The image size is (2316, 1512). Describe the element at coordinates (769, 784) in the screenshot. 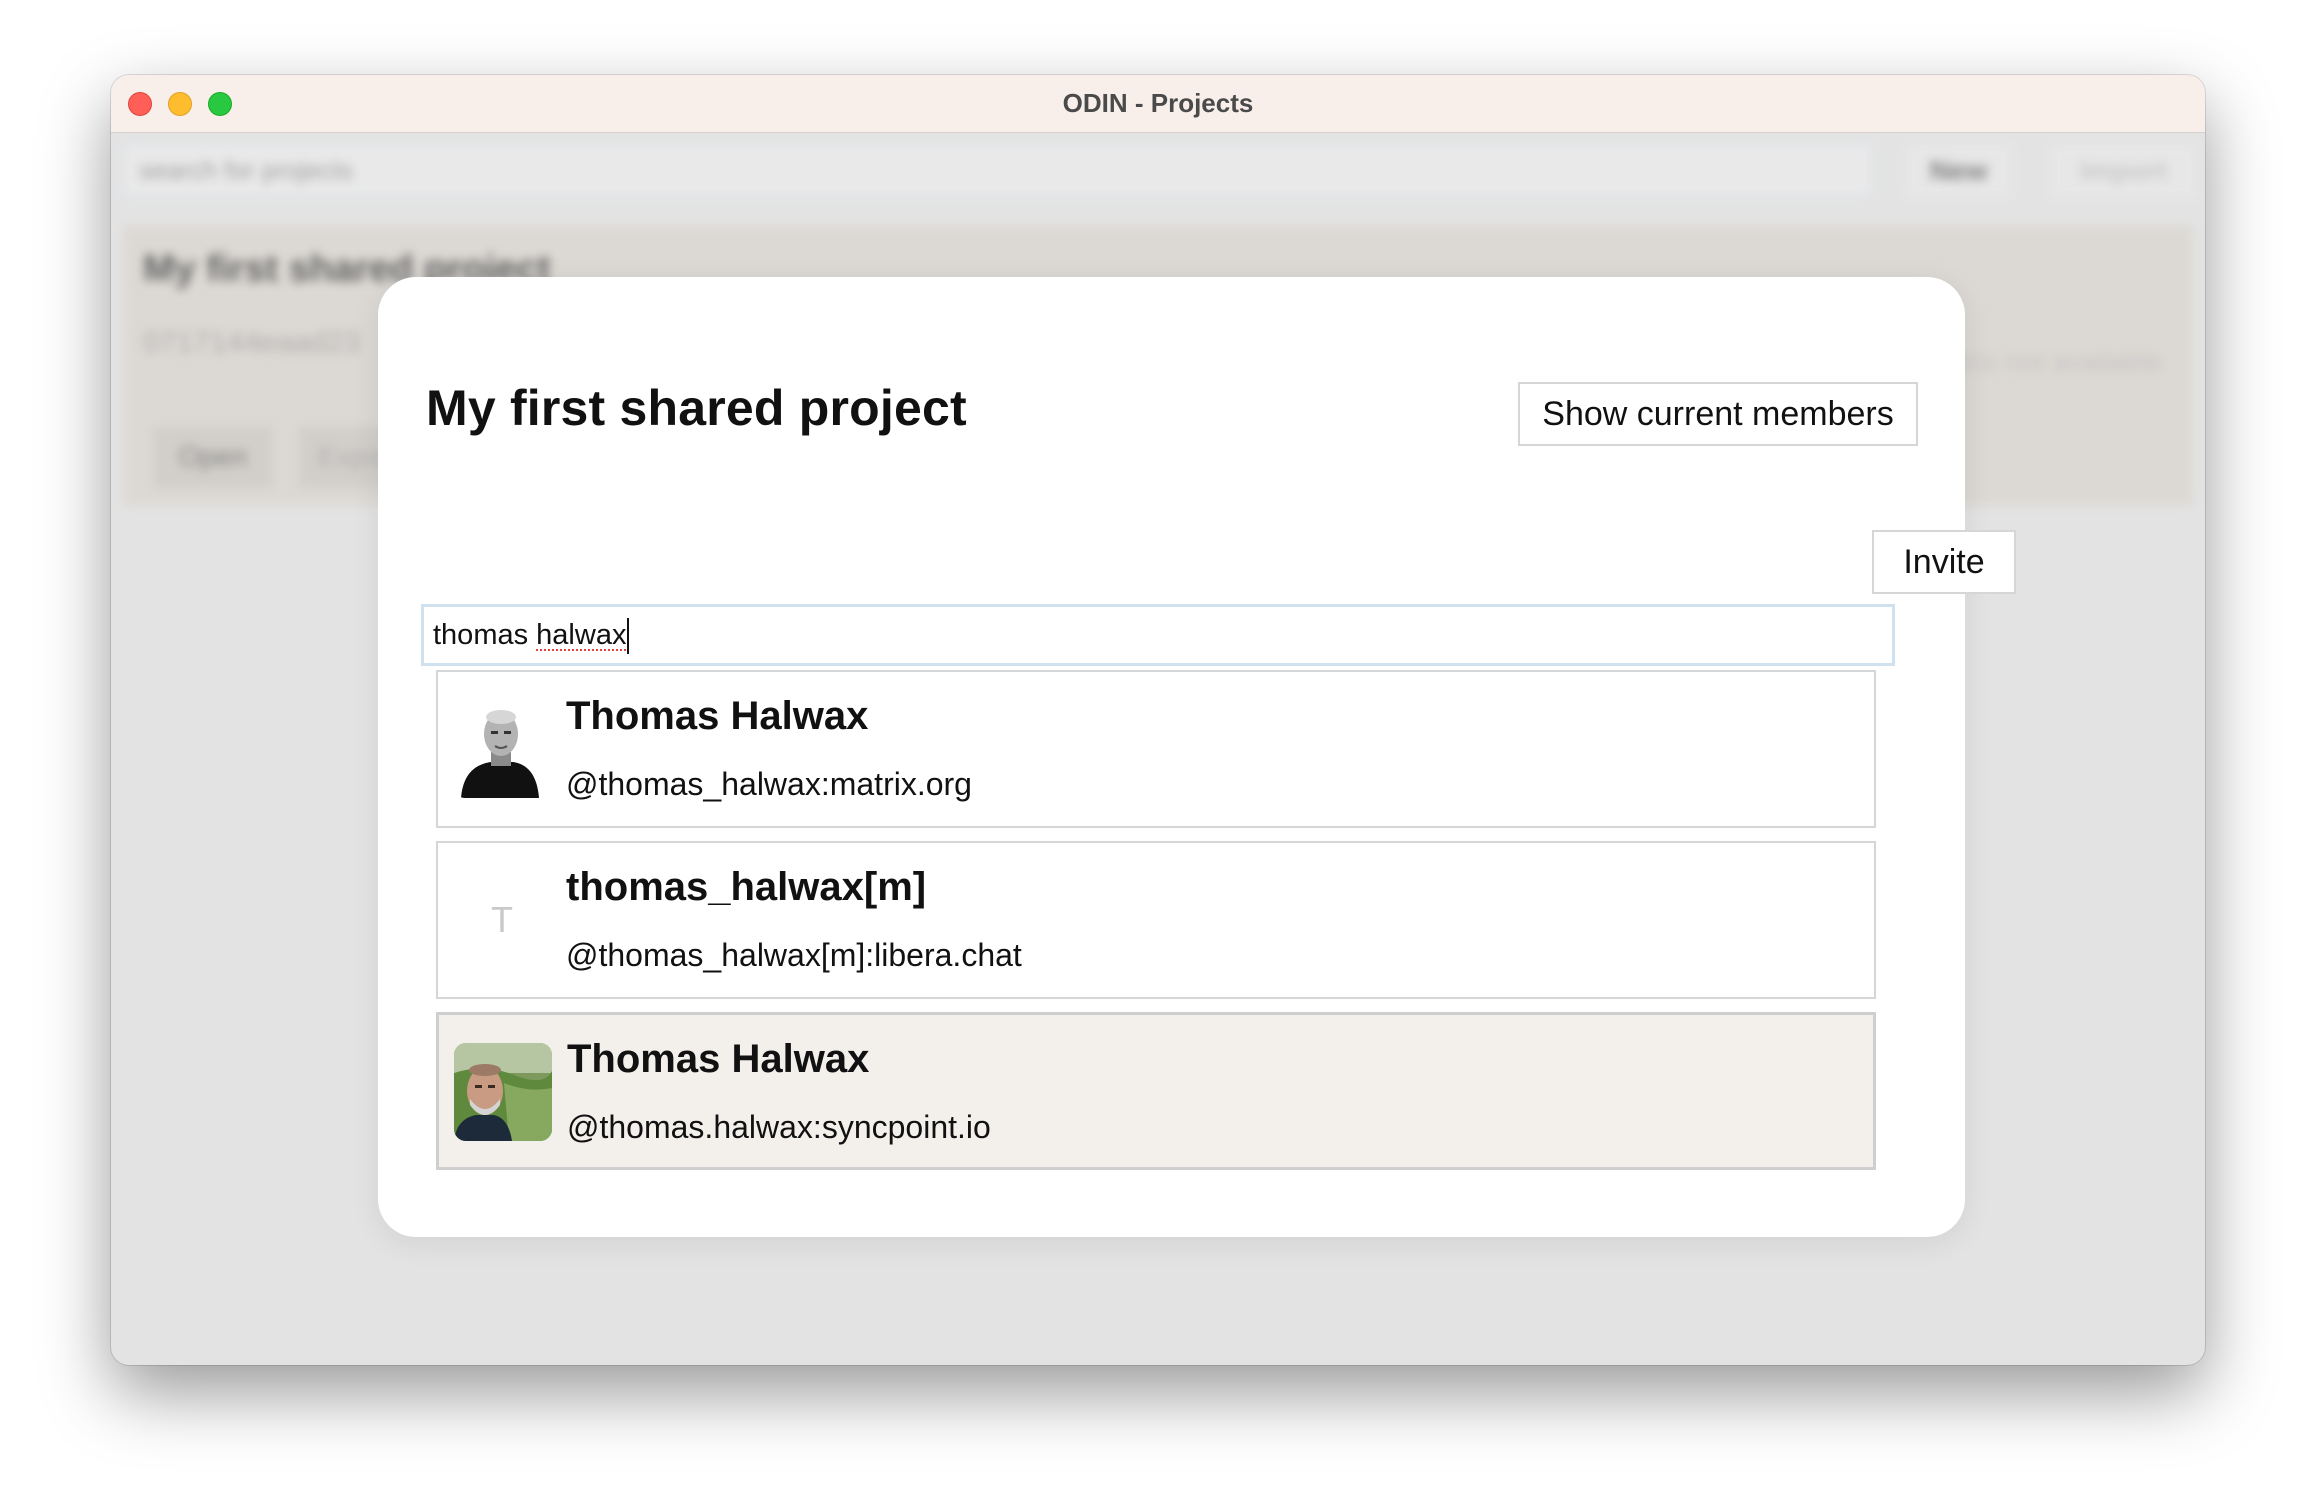

I see `user-matrix-id: @thomas_halwax:matrix.org` at that location.